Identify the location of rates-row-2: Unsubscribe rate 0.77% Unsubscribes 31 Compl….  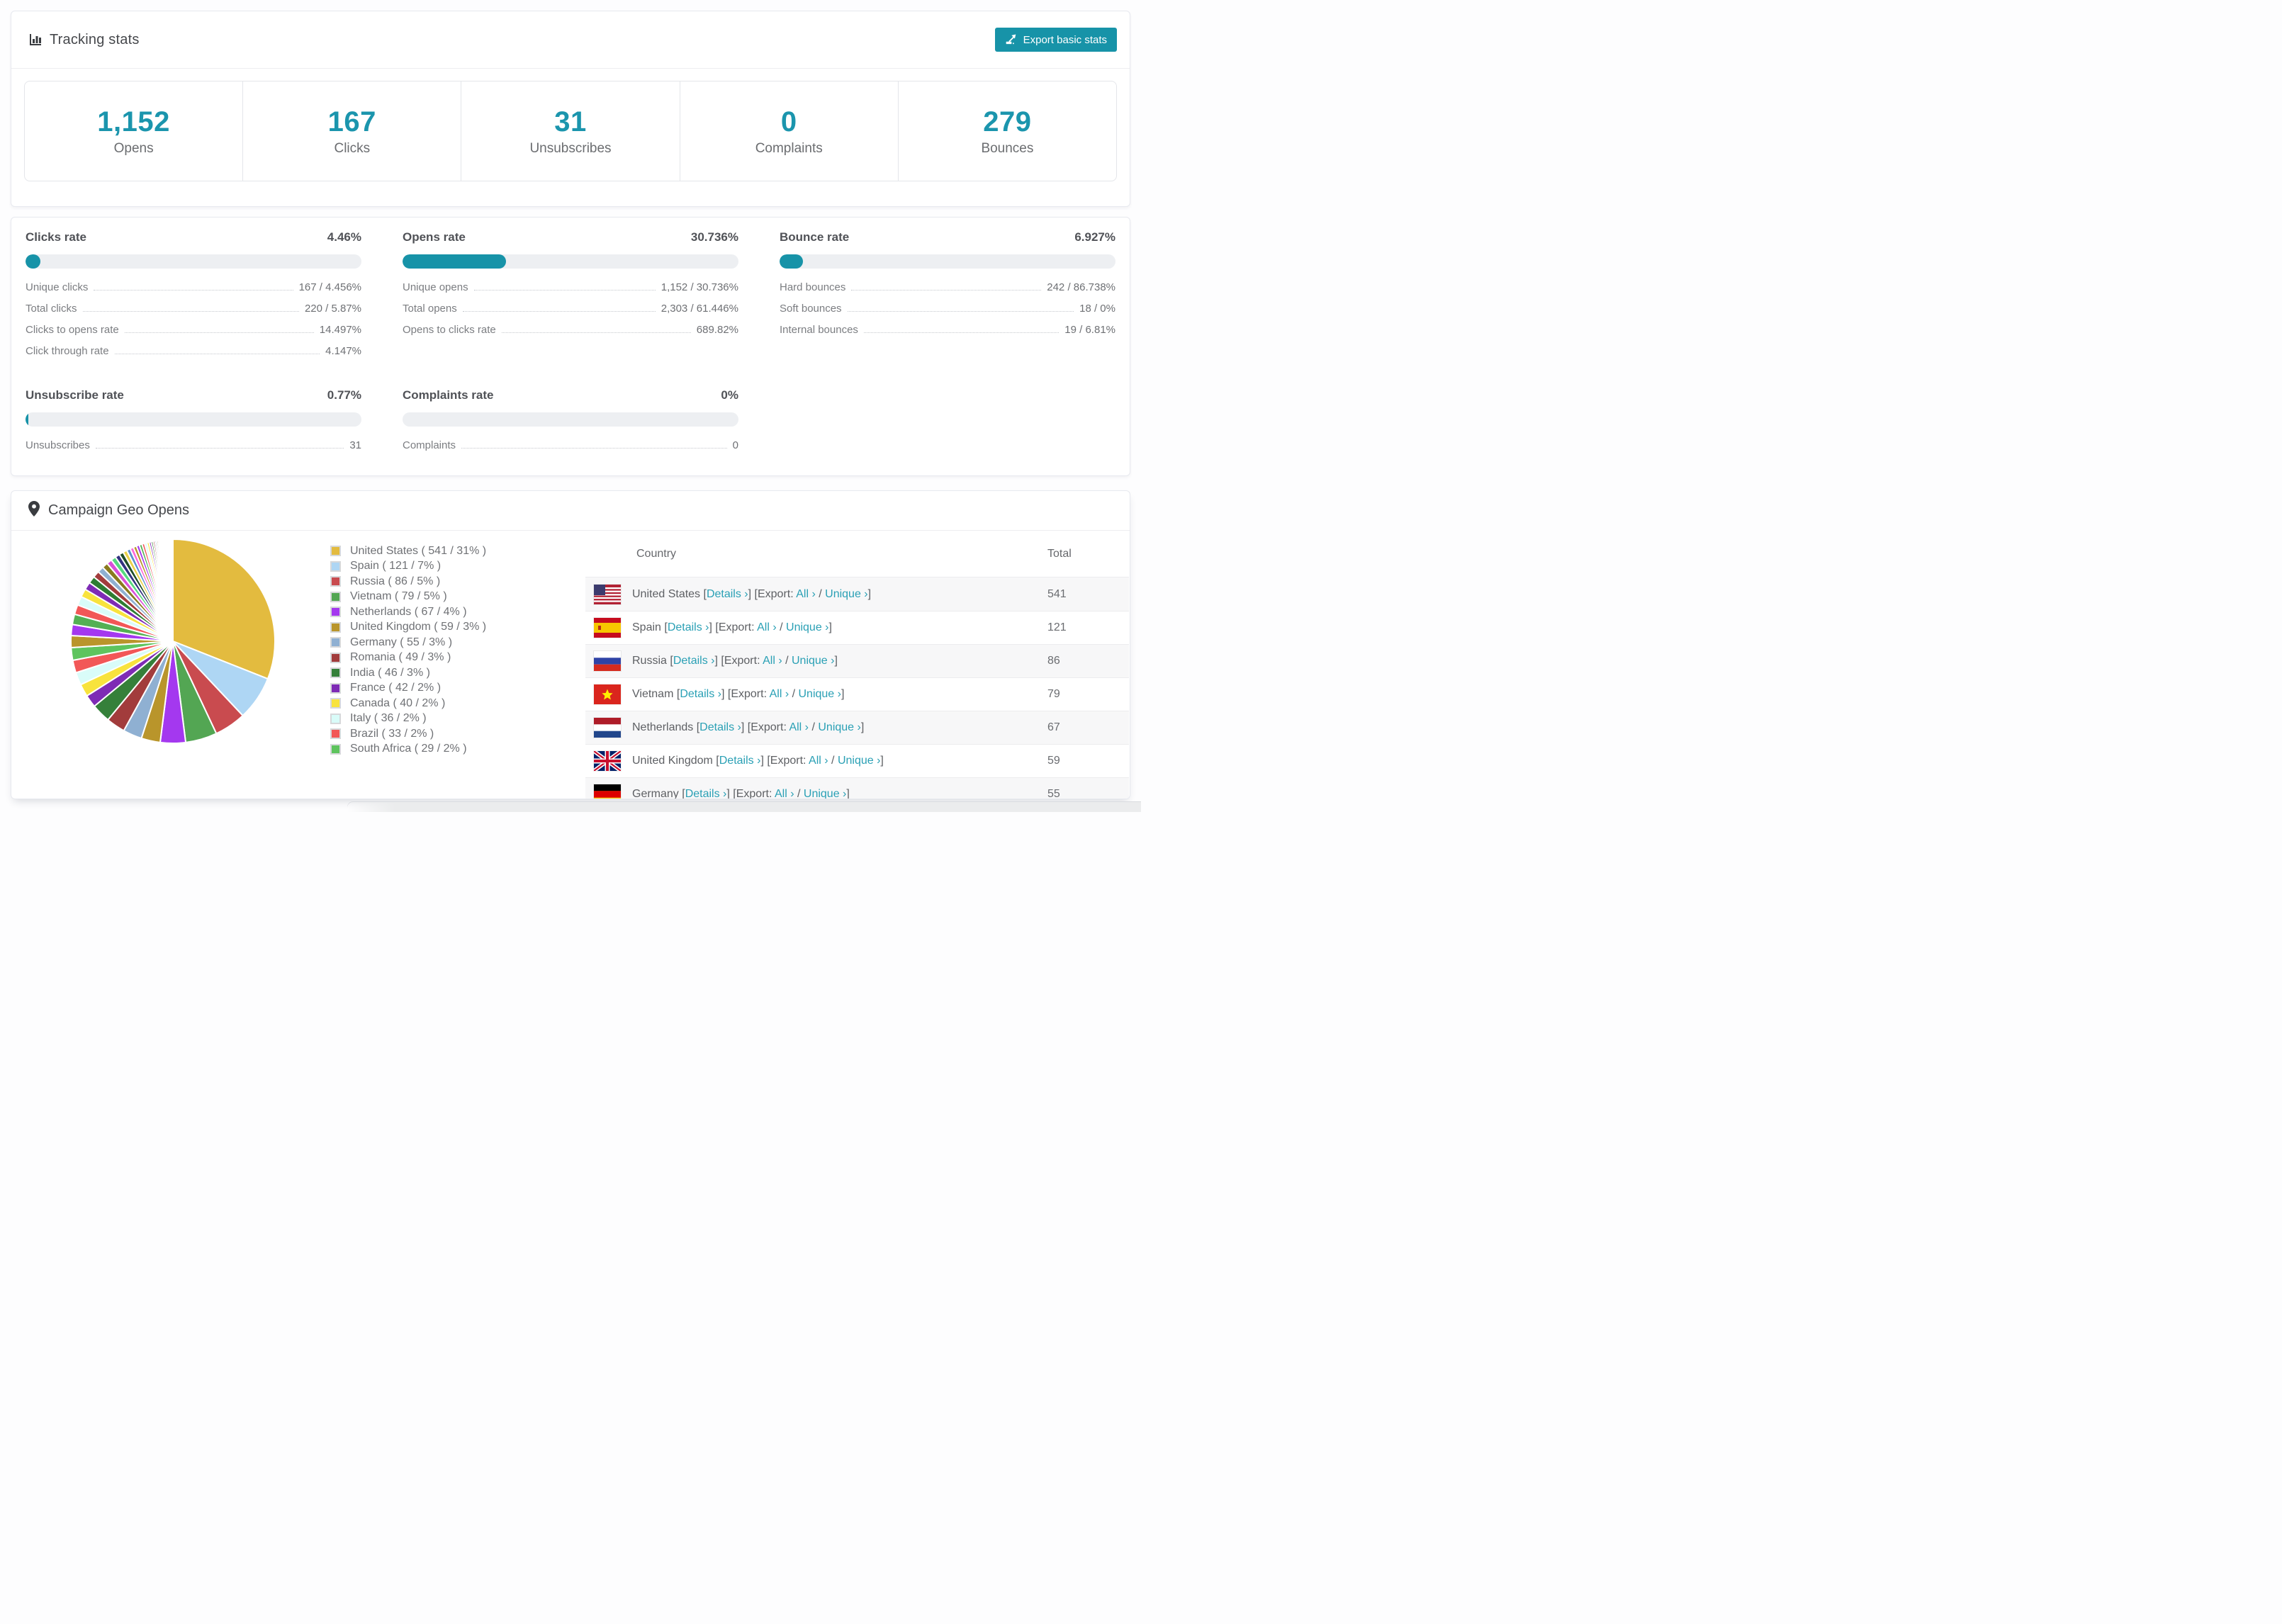
(570, 420).